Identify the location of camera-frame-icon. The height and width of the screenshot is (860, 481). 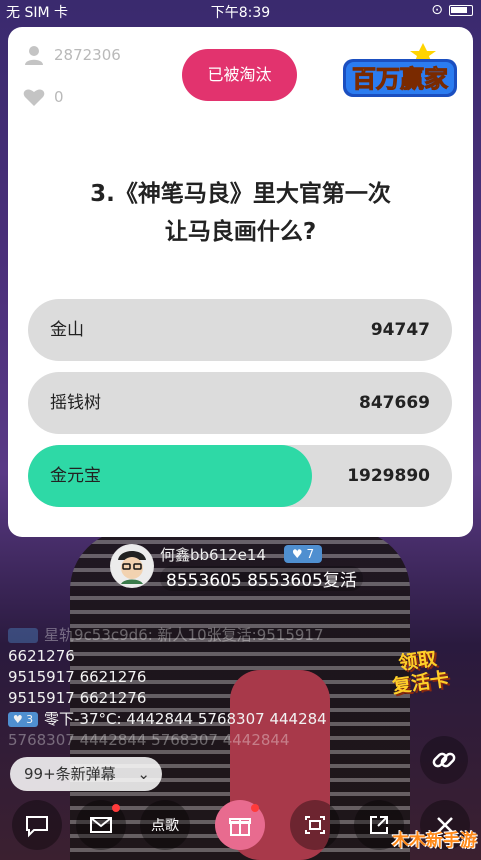
(315, 825).